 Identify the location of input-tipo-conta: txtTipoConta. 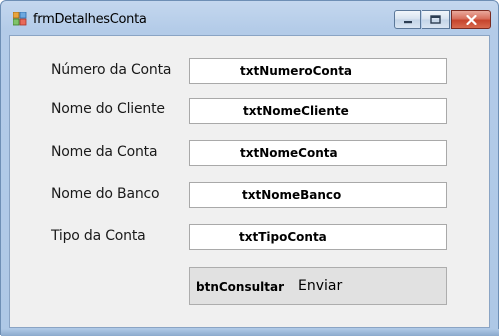
(318, 237).